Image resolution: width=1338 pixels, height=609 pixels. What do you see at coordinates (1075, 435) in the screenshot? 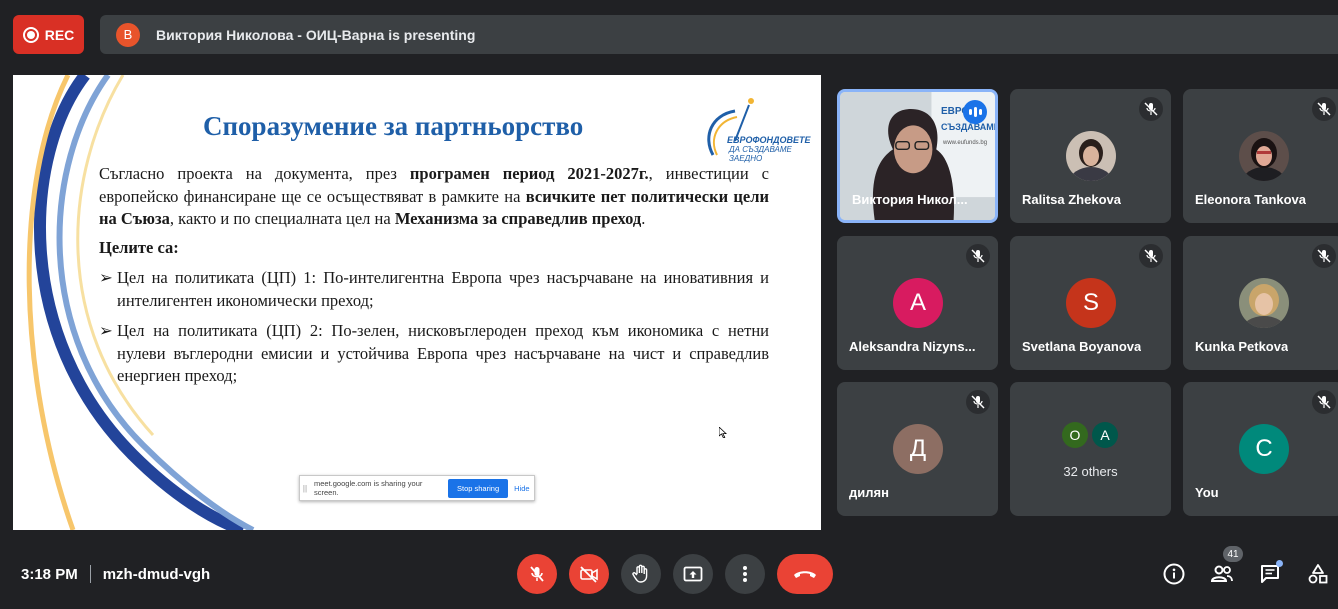
I see `avatar: О` at bounding box center [1075, 435].